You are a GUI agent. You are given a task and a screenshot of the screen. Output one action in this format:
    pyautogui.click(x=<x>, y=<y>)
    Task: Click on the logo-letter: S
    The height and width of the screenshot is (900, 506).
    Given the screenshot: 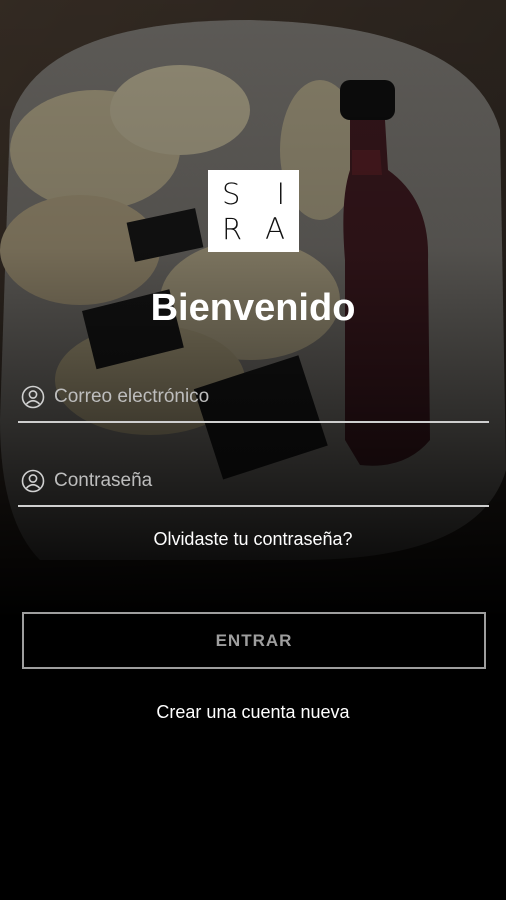 What is the action you would take?
    pyautogui.click(x=231, y=194)
    